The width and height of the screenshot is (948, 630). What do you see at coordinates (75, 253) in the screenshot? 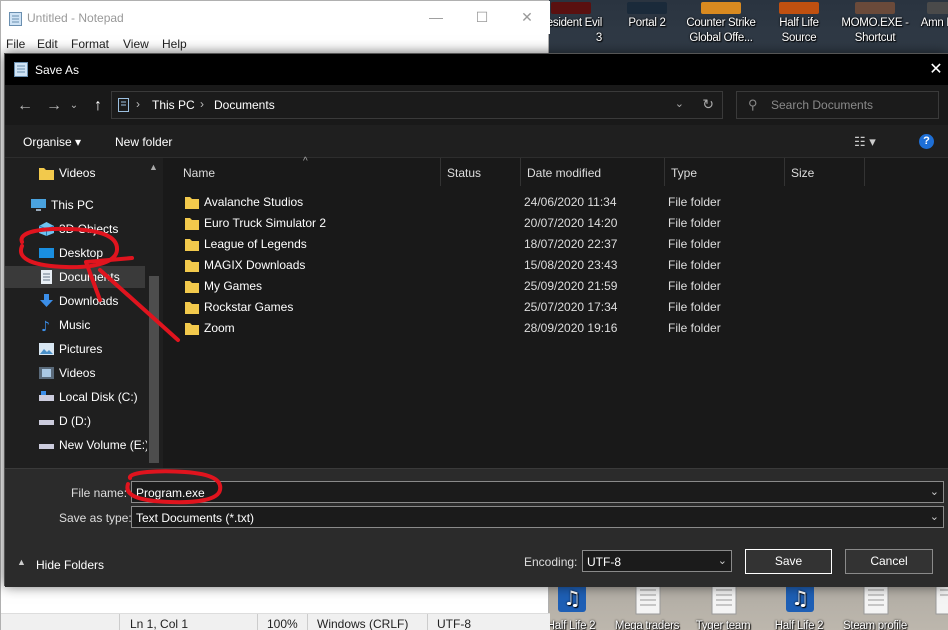
I see `nav-item-desktop: Desktop` at bounding box center [75, 253].